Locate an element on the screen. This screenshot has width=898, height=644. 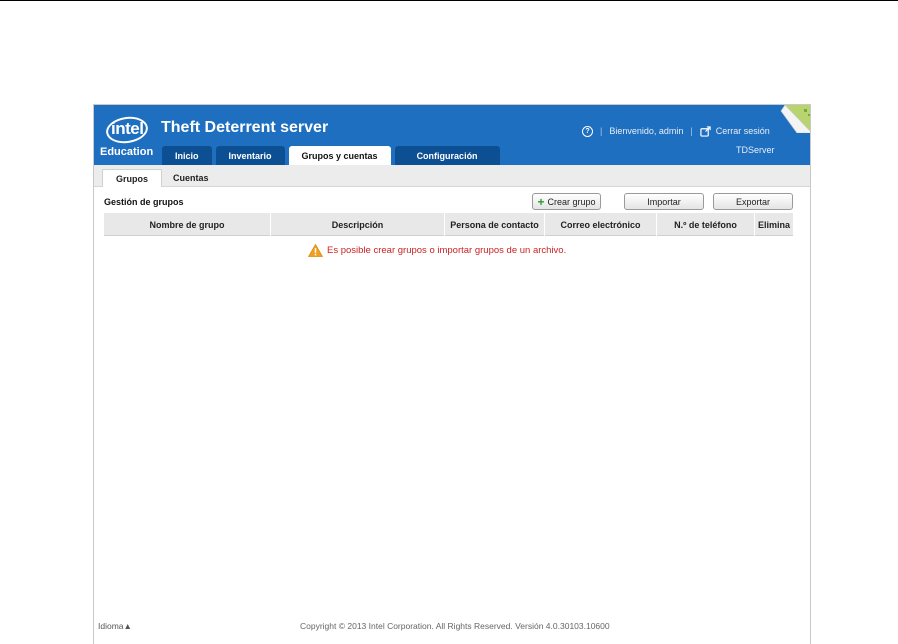
tab-inventario: Inventario is located at coordinates (250, 155).